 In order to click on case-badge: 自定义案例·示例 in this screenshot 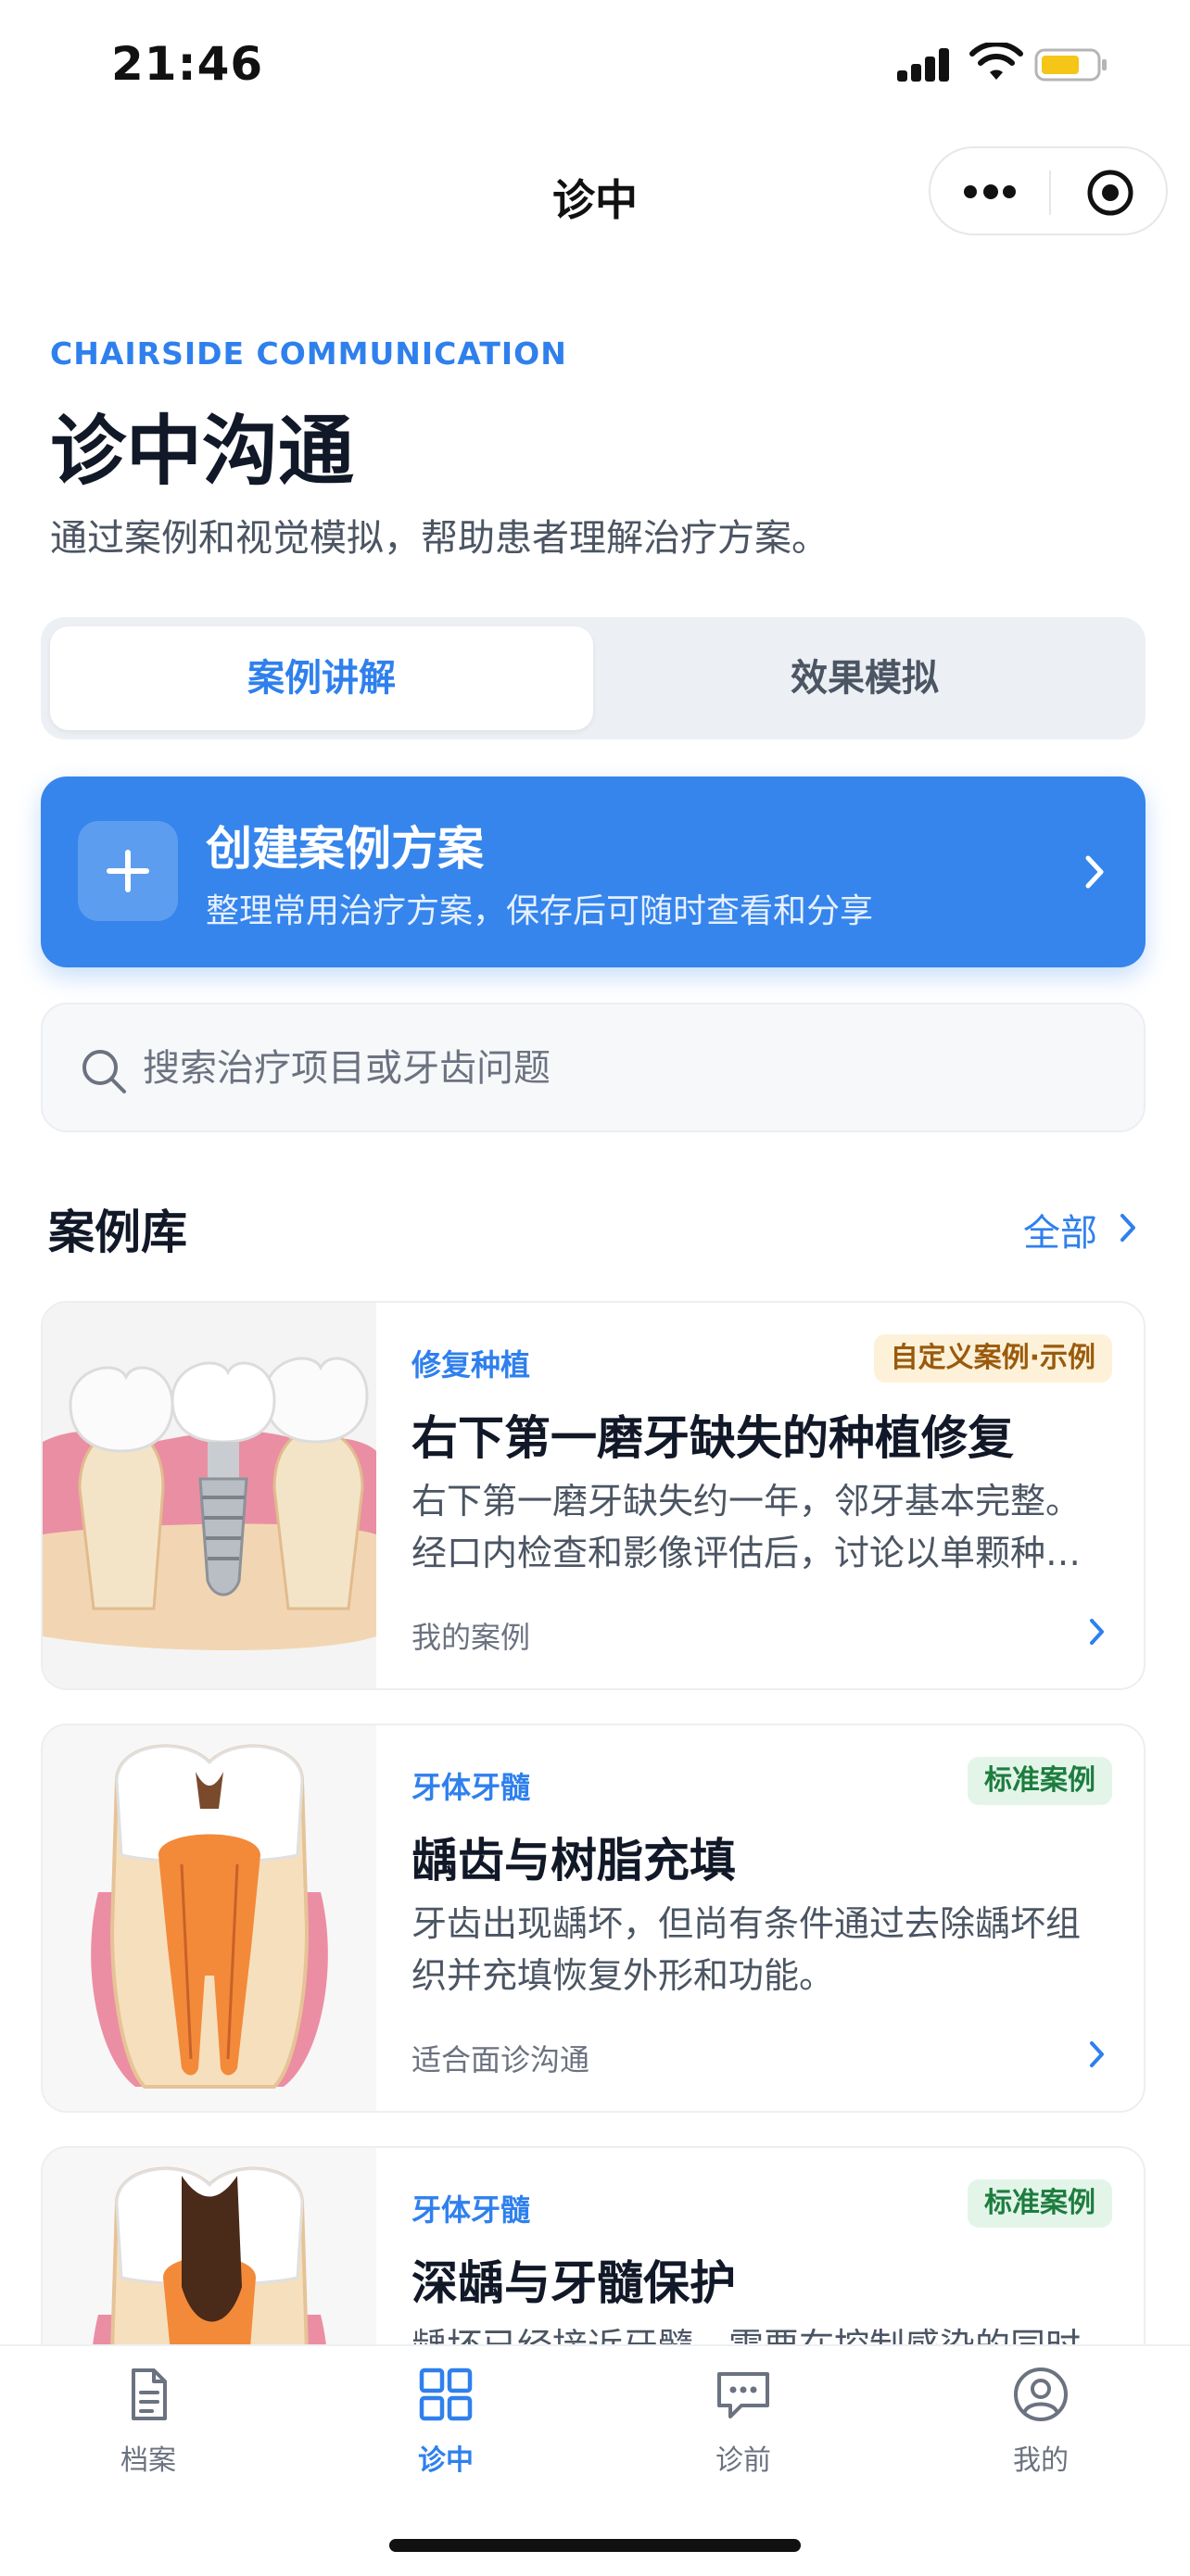, I will do `click(992, 1358)`.